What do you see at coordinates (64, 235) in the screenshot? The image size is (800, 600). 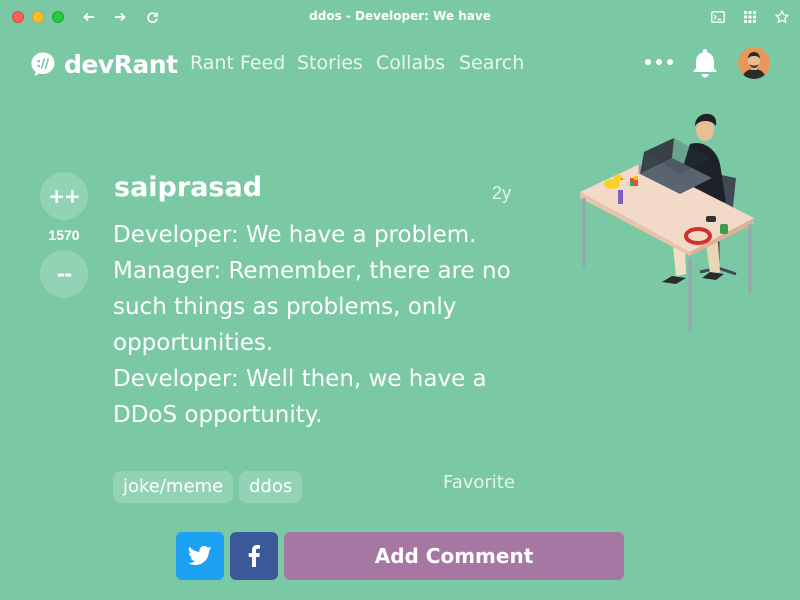 I see `rant-score: 1570` at bounding box center [64, 235].